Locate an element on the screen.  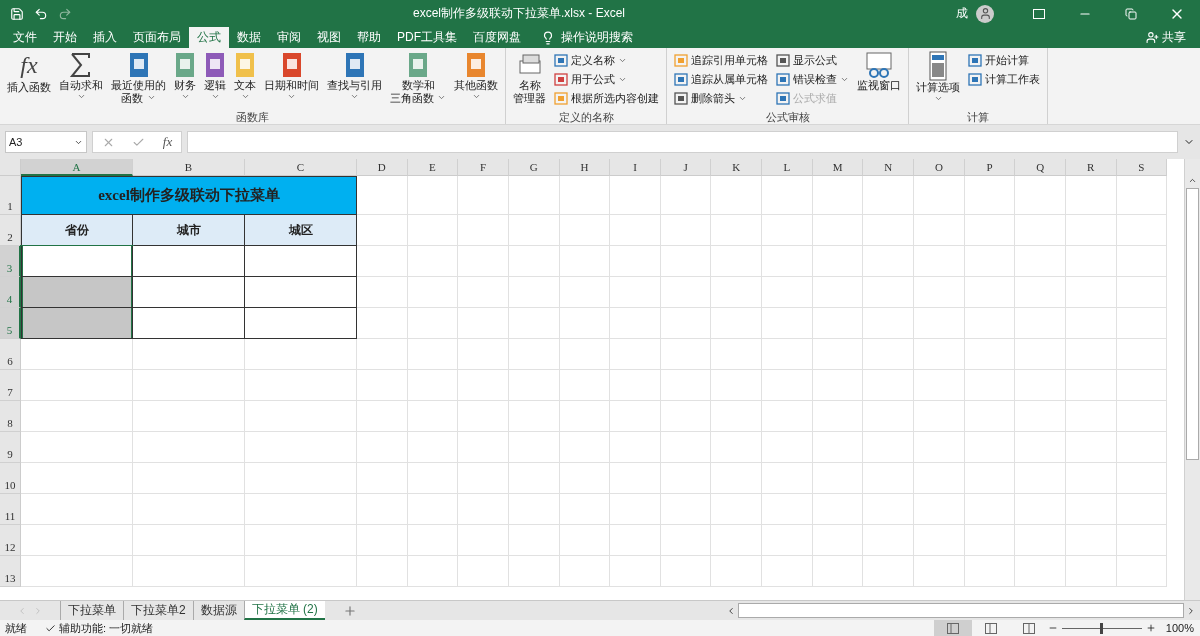
row-header: 7 is located at coordinates (10, 385).